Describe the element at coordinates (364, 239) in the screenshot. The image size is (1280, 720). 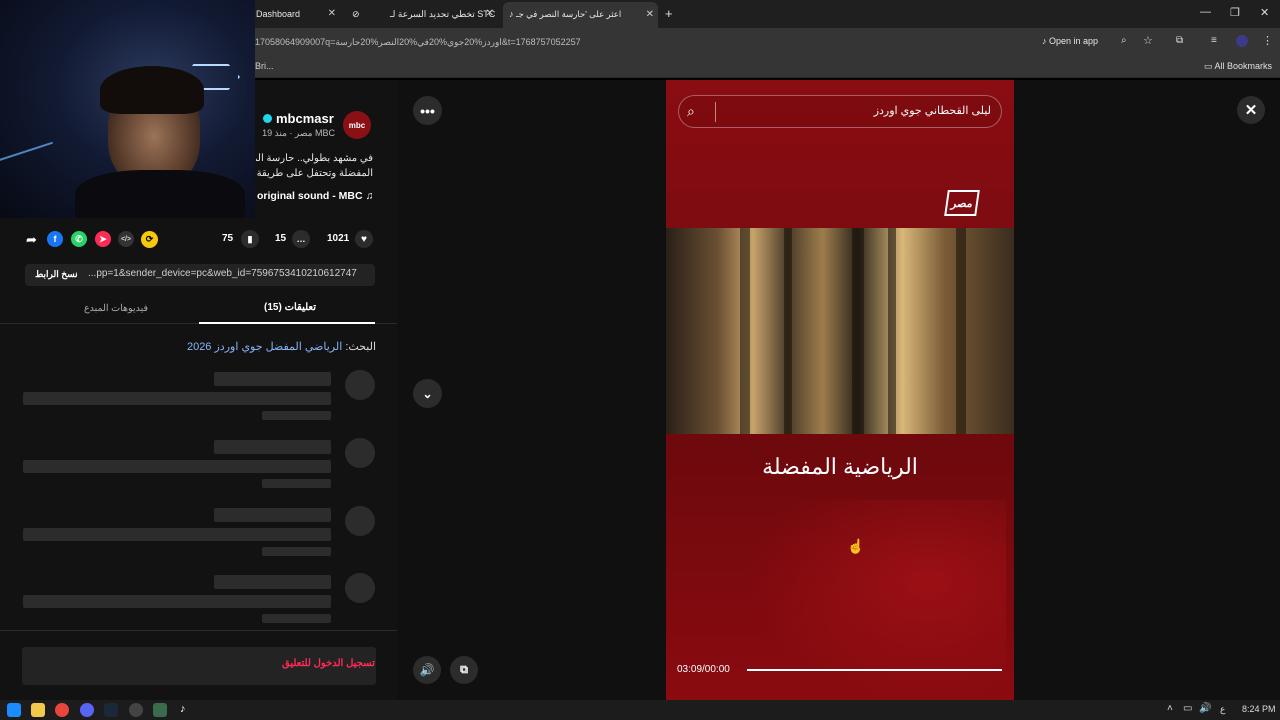
I see `heart-icon: ♥` at that location.